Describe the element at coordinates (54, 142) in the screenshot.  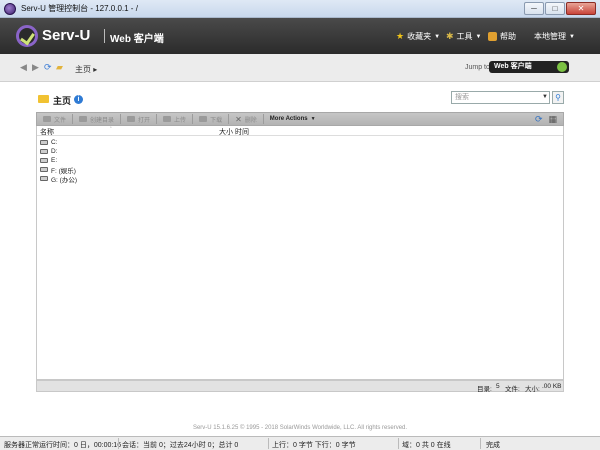
I see `drive-label: C:` at that location.